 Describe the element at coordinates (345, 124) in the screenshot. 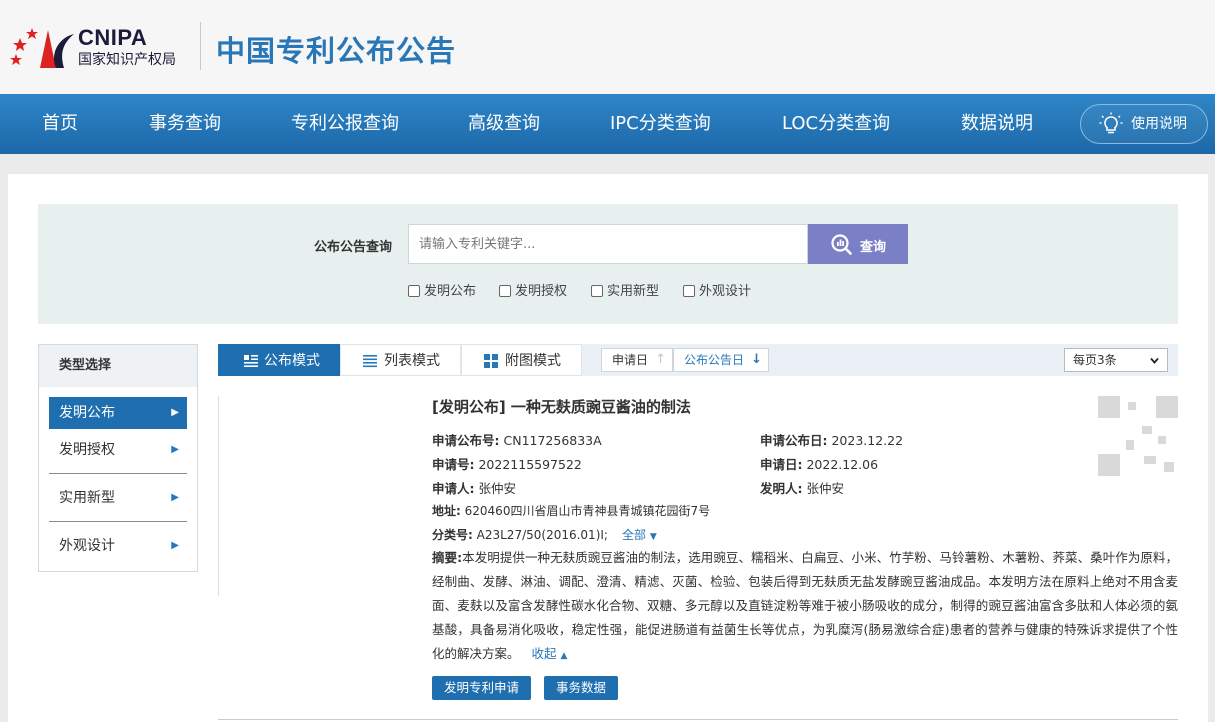

I see `nav-gazette-query: 专利公报查询` at that location.